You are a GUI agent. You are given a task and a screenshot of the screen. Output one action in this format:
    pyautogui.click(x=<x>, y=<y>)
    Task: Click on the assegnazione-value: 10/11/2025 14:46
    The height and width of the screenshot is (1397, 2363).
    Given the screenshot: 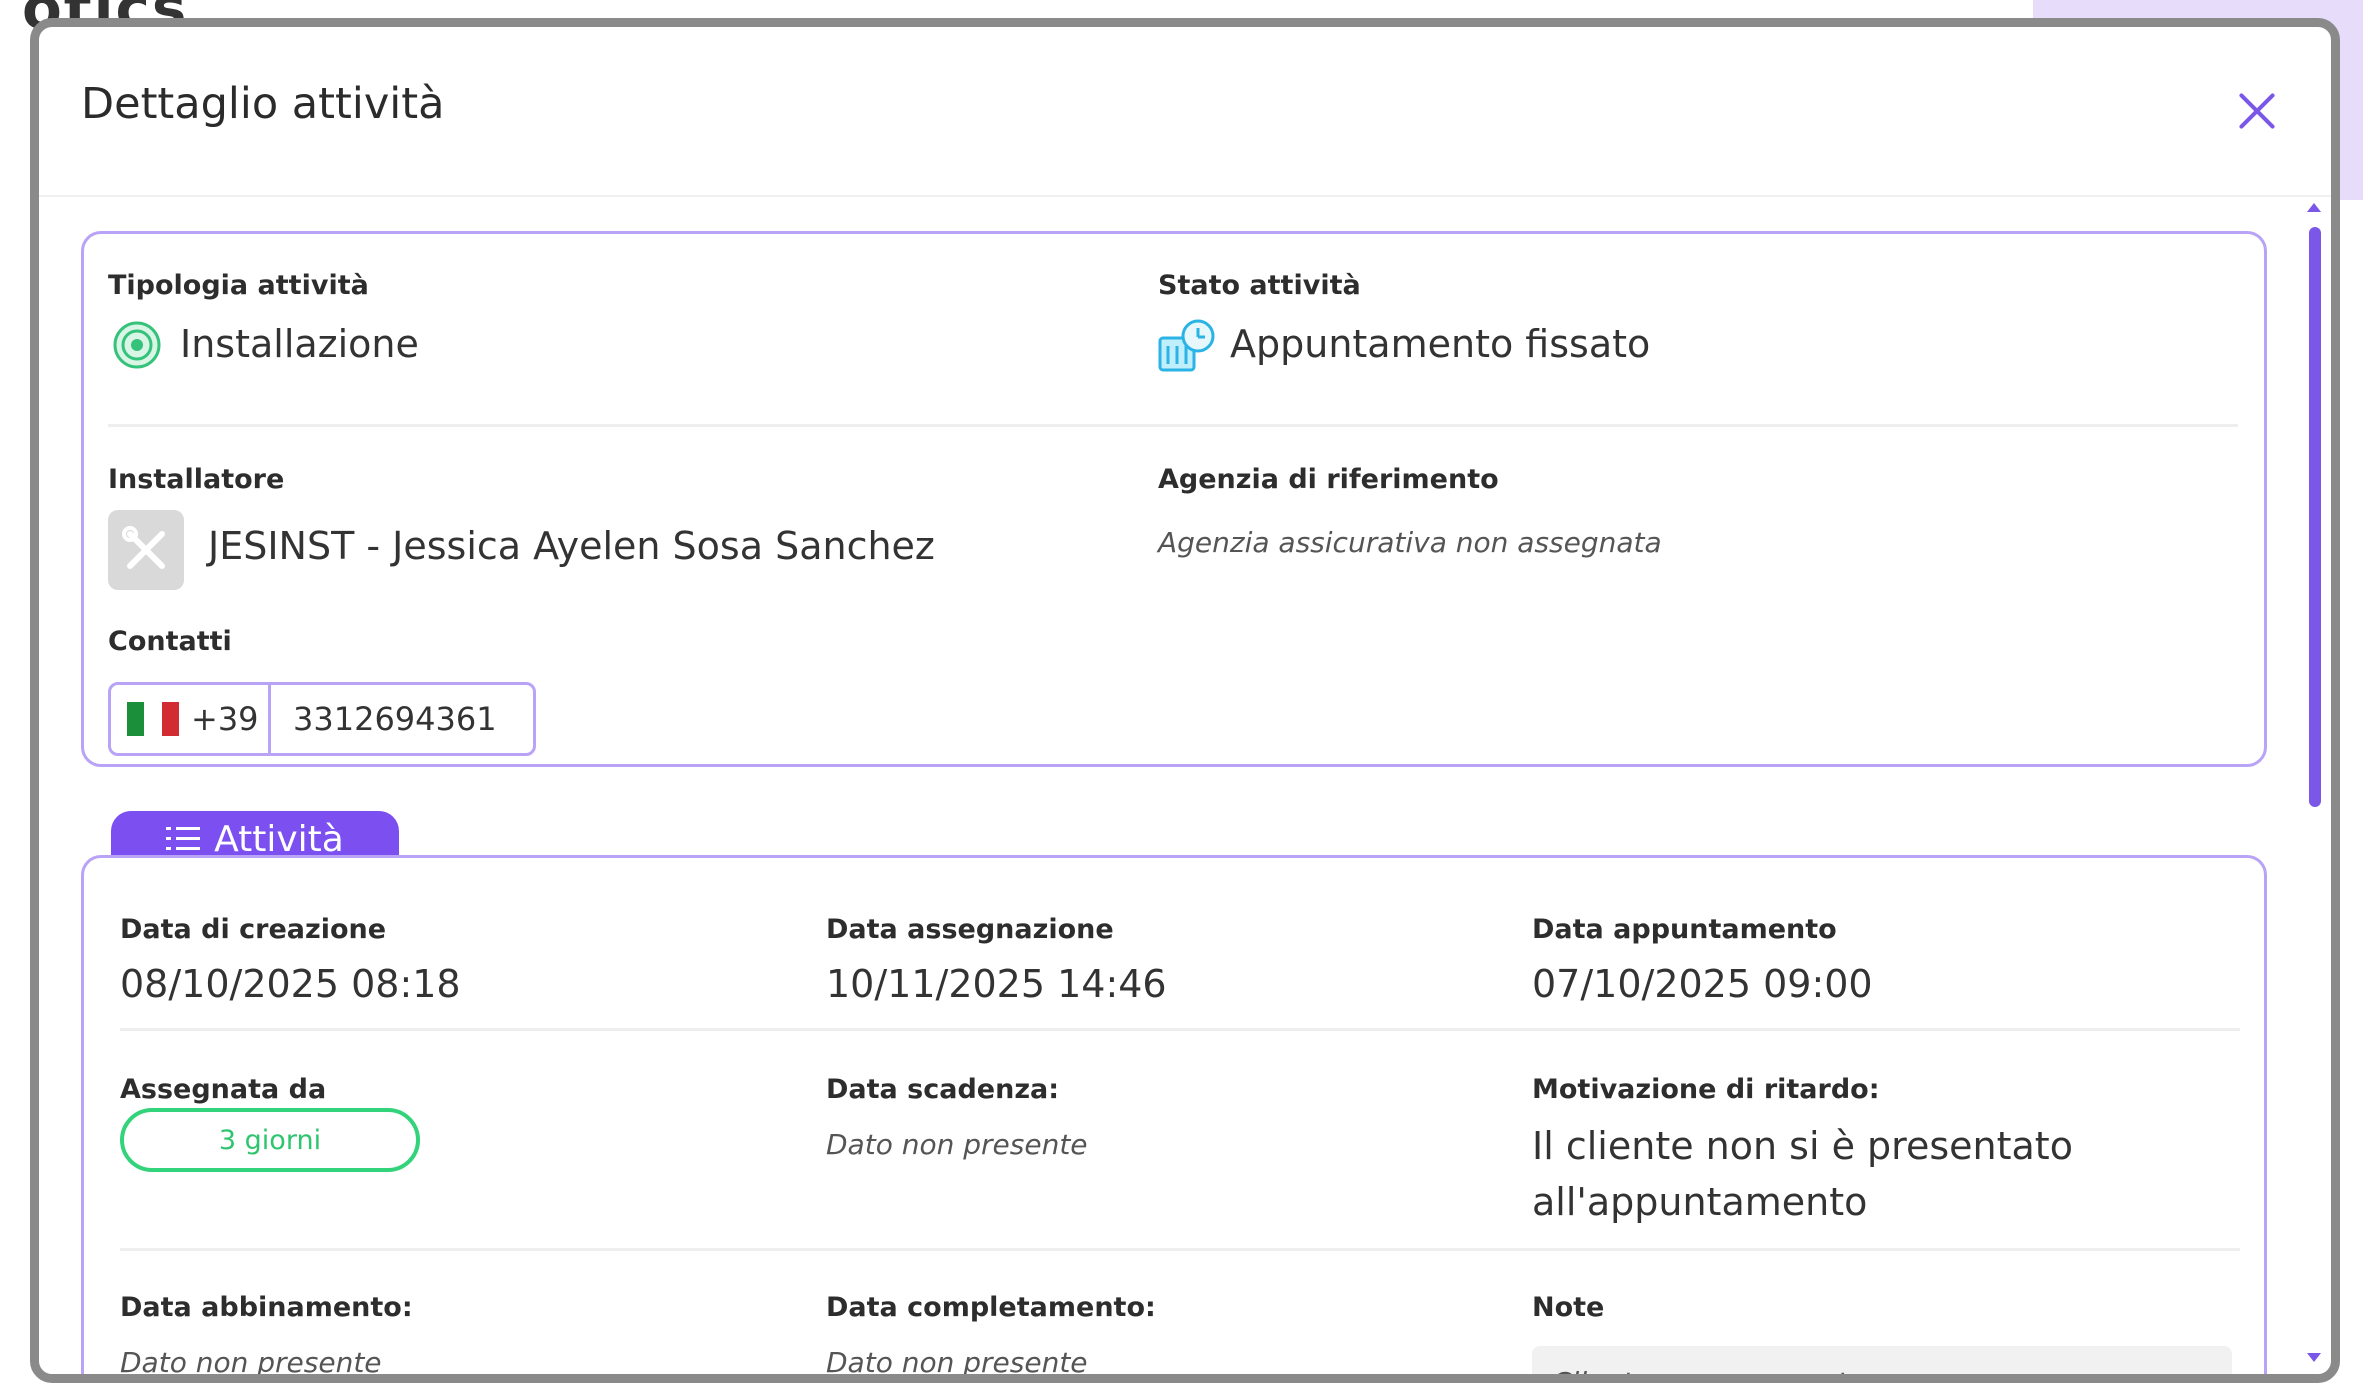 What is the action you would take?
    pyautogui.click(x=996, y=984)
    